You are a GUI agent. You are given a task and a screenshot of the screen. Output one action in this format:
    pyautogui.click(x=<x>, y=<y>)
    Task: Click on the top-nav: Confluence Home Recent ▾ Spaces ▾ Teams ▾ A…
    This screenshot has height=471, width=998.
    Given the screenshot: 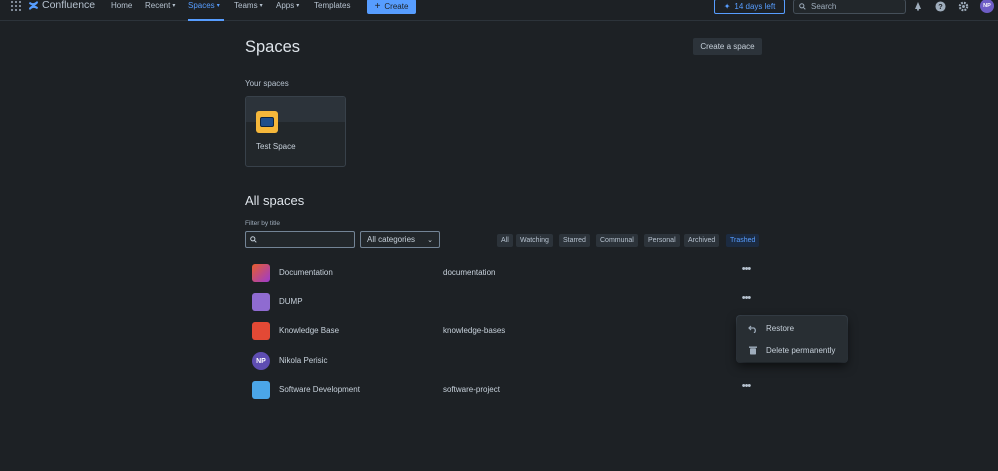 What is the action you would take?
    pyautogui.click(x=499, y=10)
    